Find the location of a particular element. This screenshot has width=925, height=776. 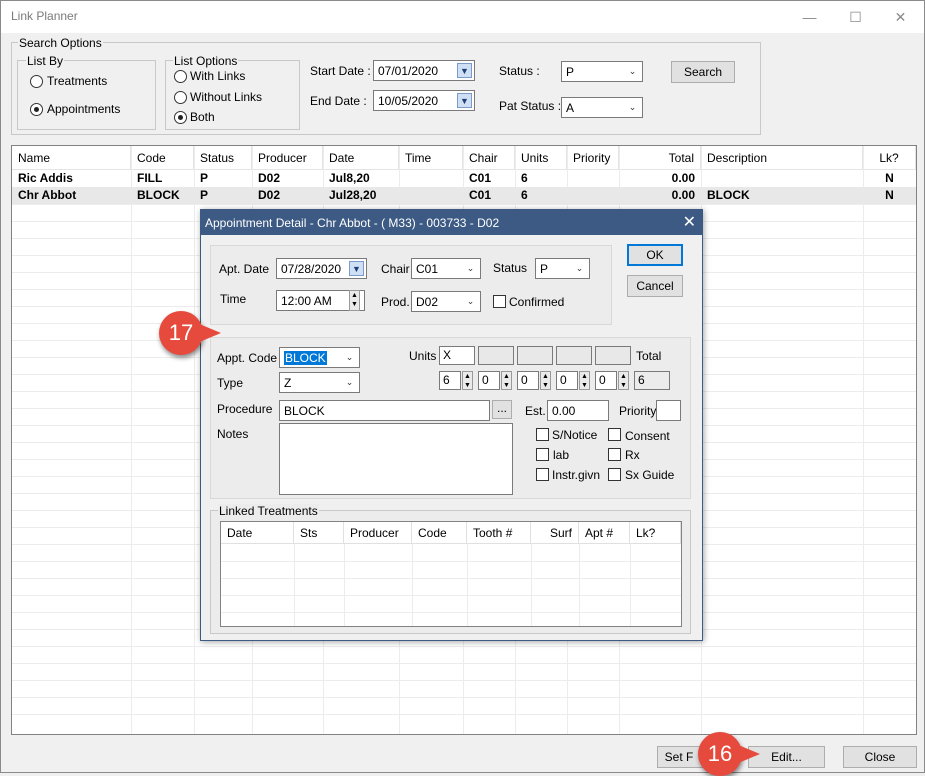

pat-status-select: A ⌄ is located at coordinates (602, 107).